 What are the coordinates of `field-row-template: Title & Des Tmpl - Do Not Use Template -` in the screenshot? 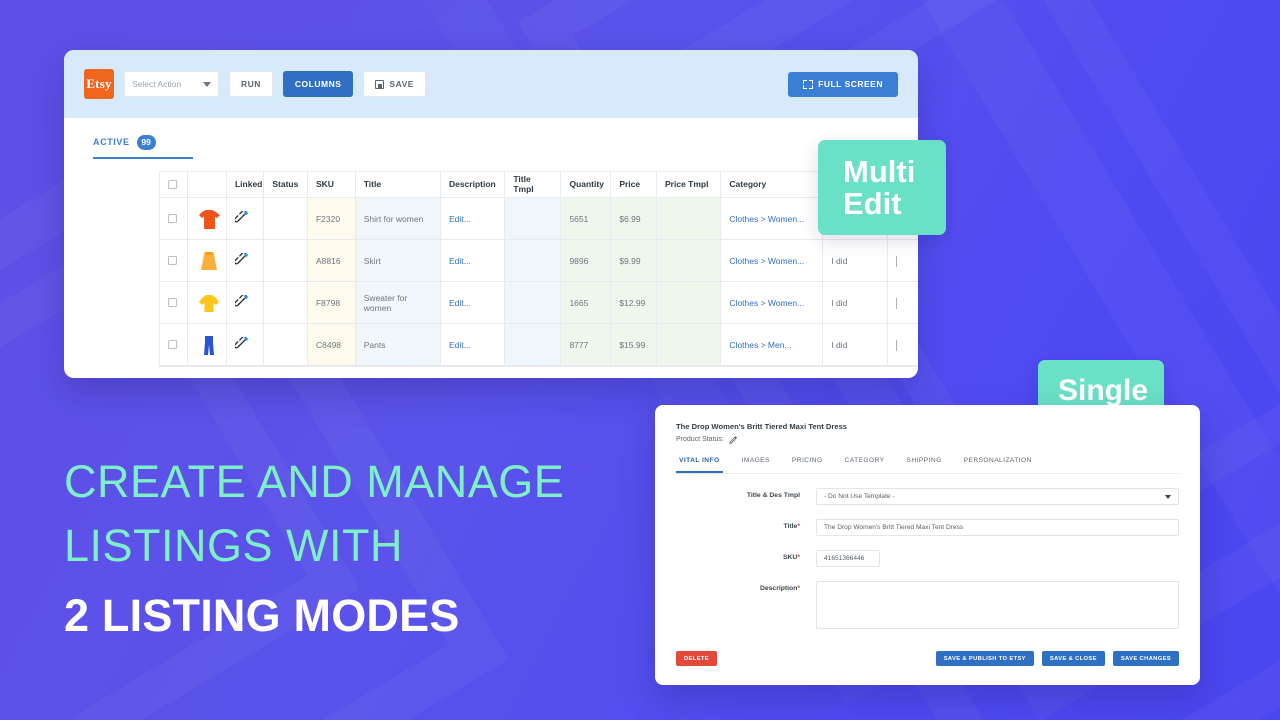 It's located at (927, 496).